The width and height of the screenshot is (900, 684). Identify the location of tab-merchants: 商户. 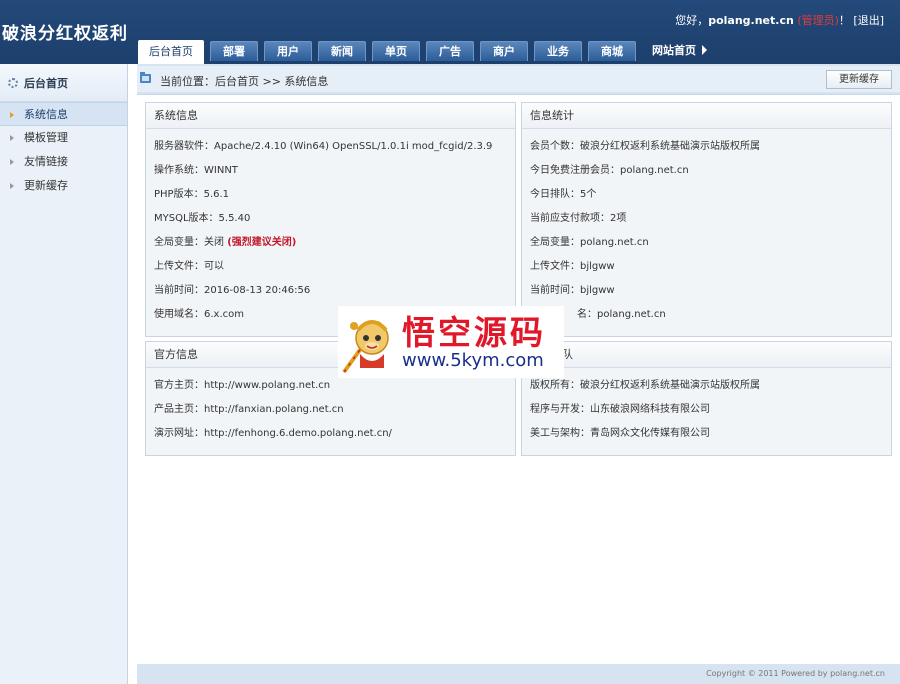
(504, 51).